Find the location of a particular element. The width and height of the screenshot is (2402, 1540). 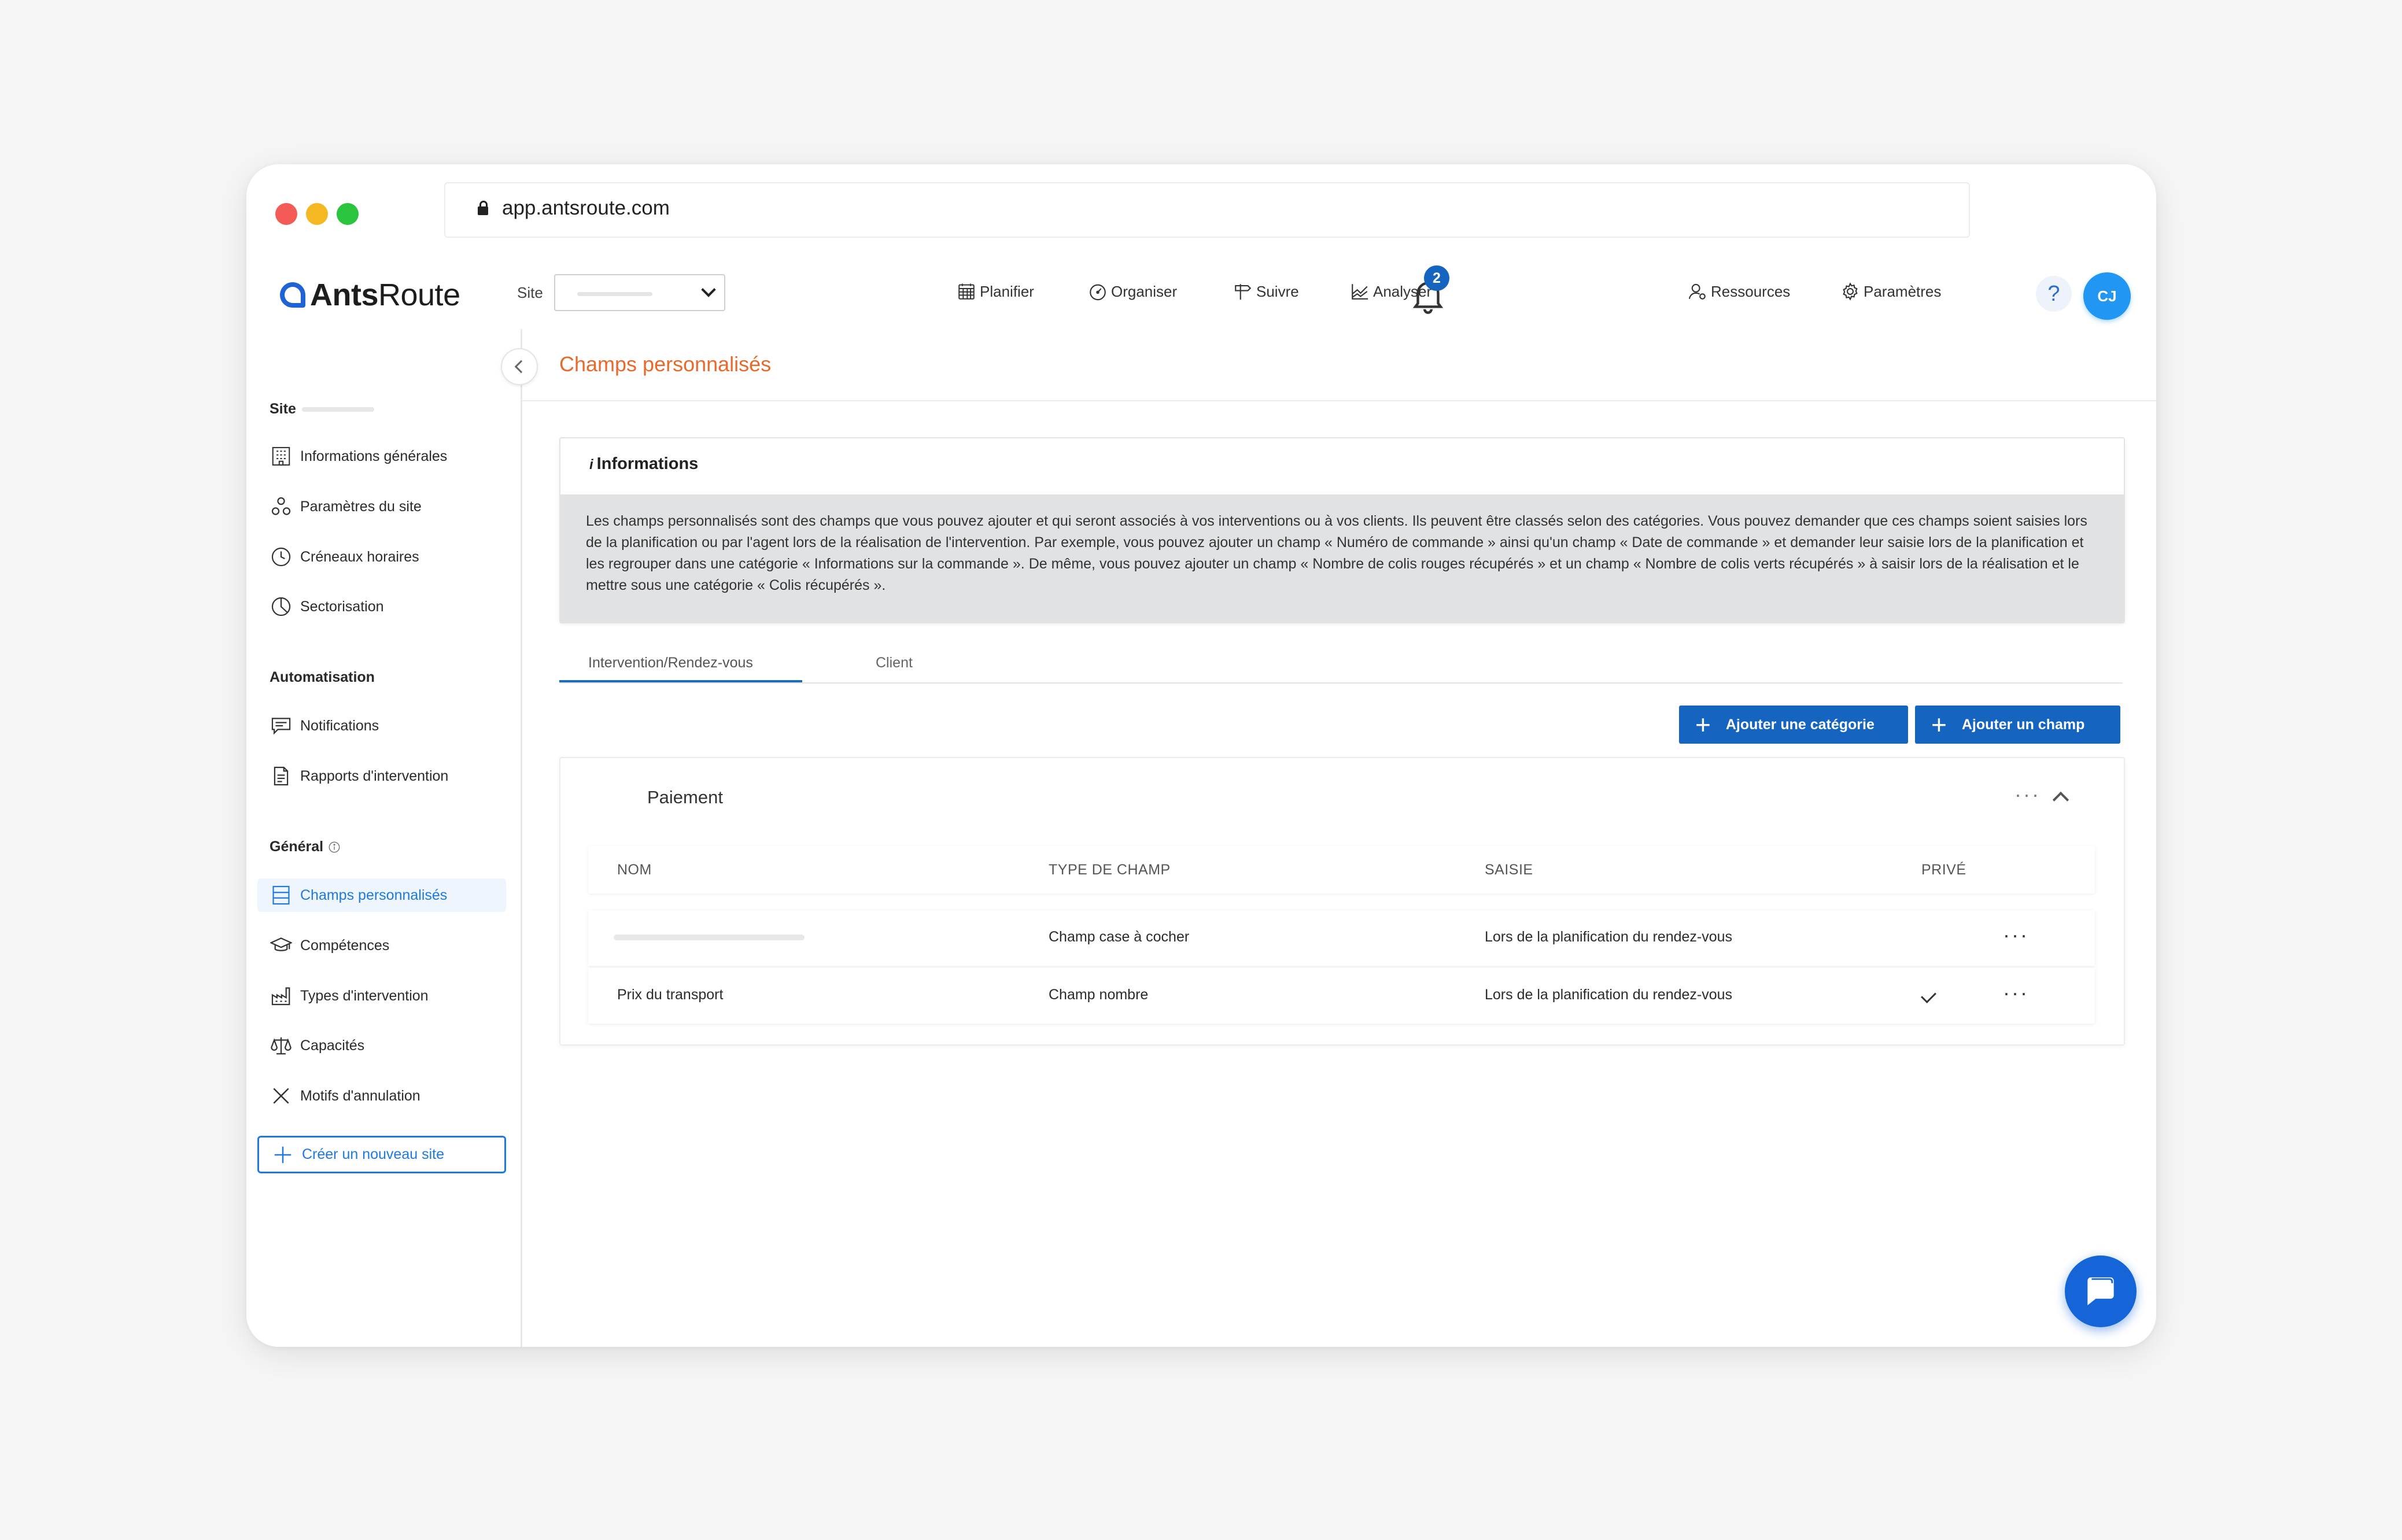

sidebar-item-rapports-intervention: Rapports d'intervention is located at coordinates (381, 776).